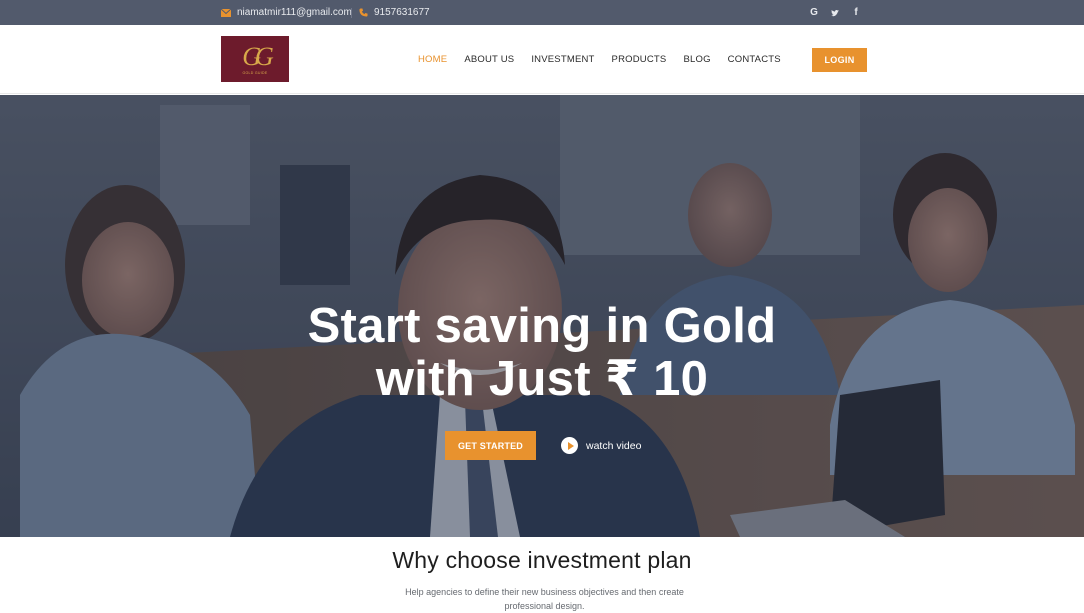  I want to click on nav-investment: INVESTMENT, so click(562, 59).